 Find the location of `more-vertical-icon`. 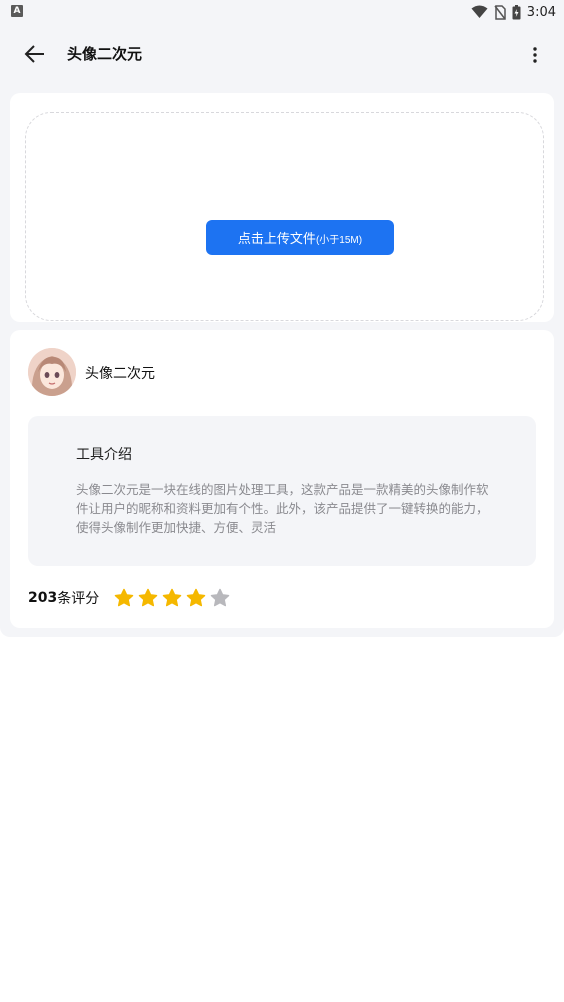

more-vertical-icon is located at coordinates (535, 55).